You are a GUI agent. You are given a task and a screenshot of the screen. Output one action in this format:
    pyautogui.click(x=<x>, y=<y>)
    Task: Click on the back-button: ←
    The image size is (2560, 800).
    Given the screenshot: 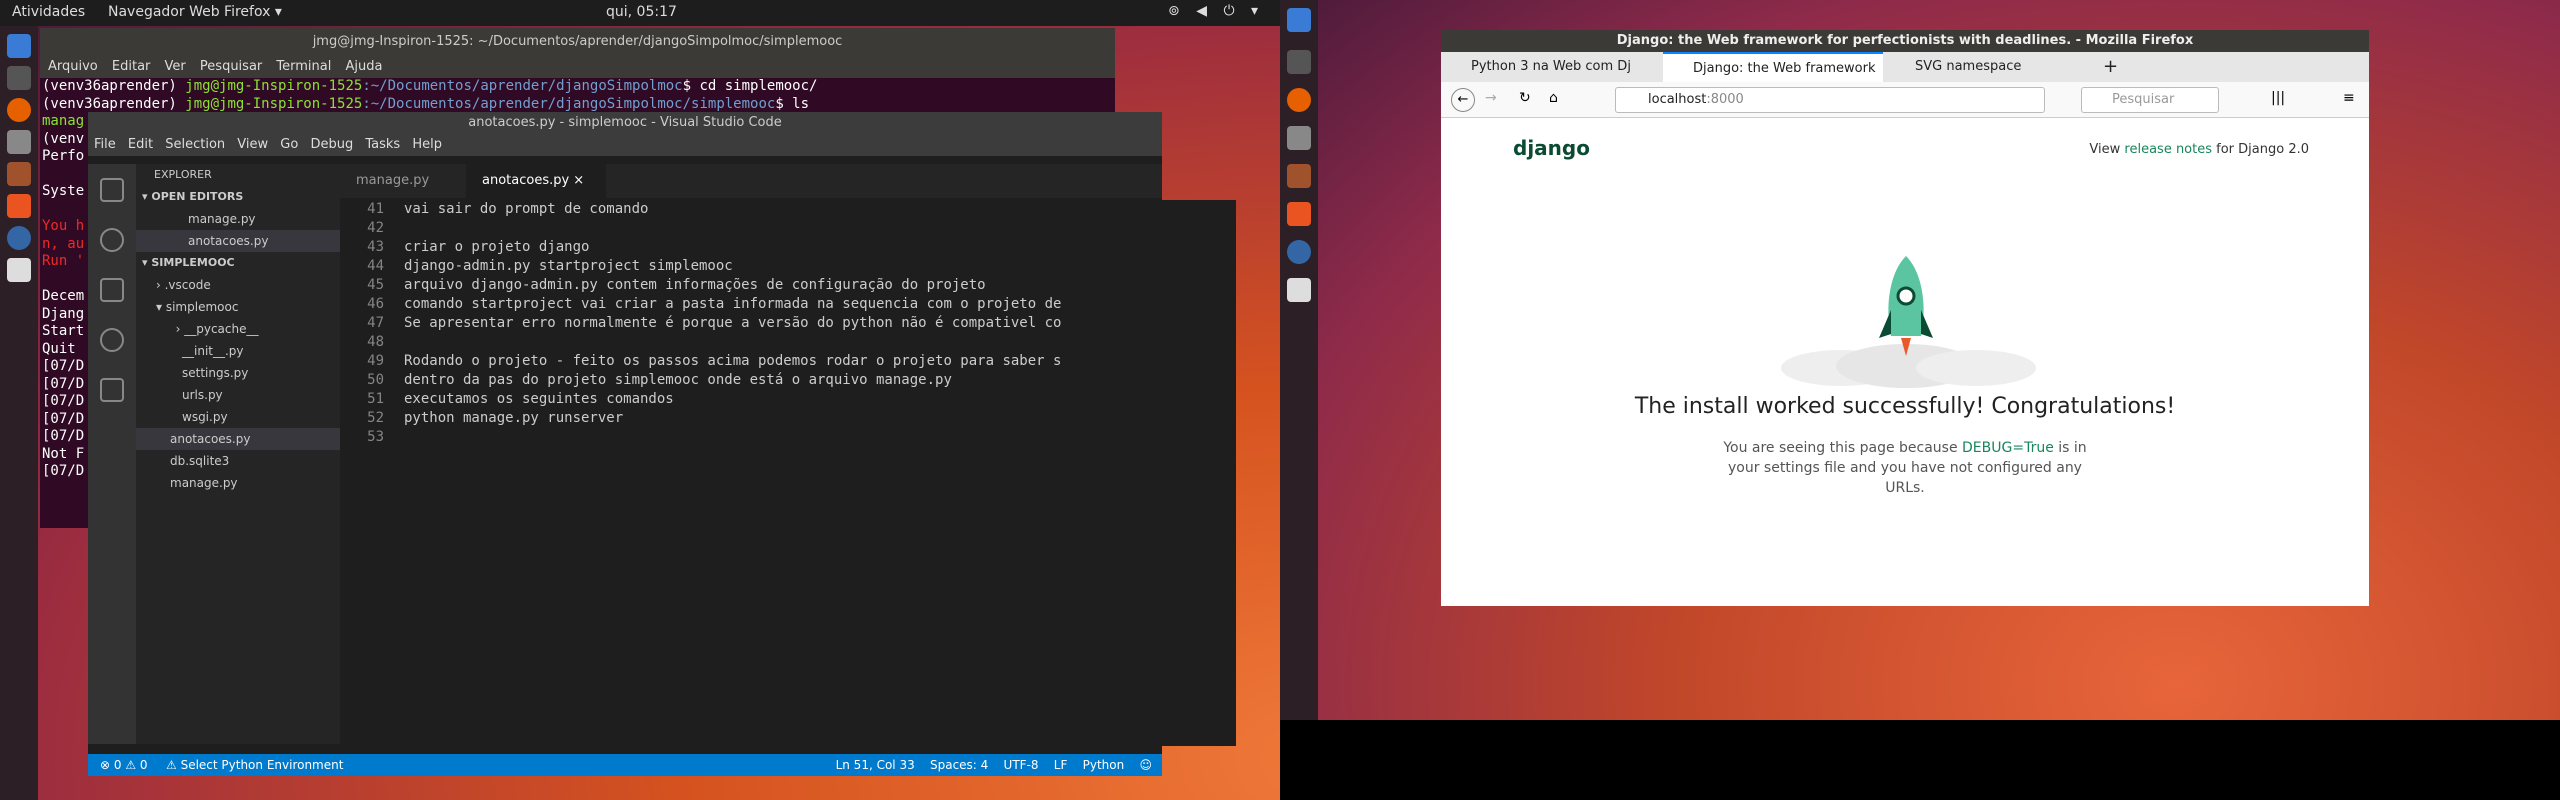 What is the action you would take?
    pyautogui.click(x=1463, y=100)
    